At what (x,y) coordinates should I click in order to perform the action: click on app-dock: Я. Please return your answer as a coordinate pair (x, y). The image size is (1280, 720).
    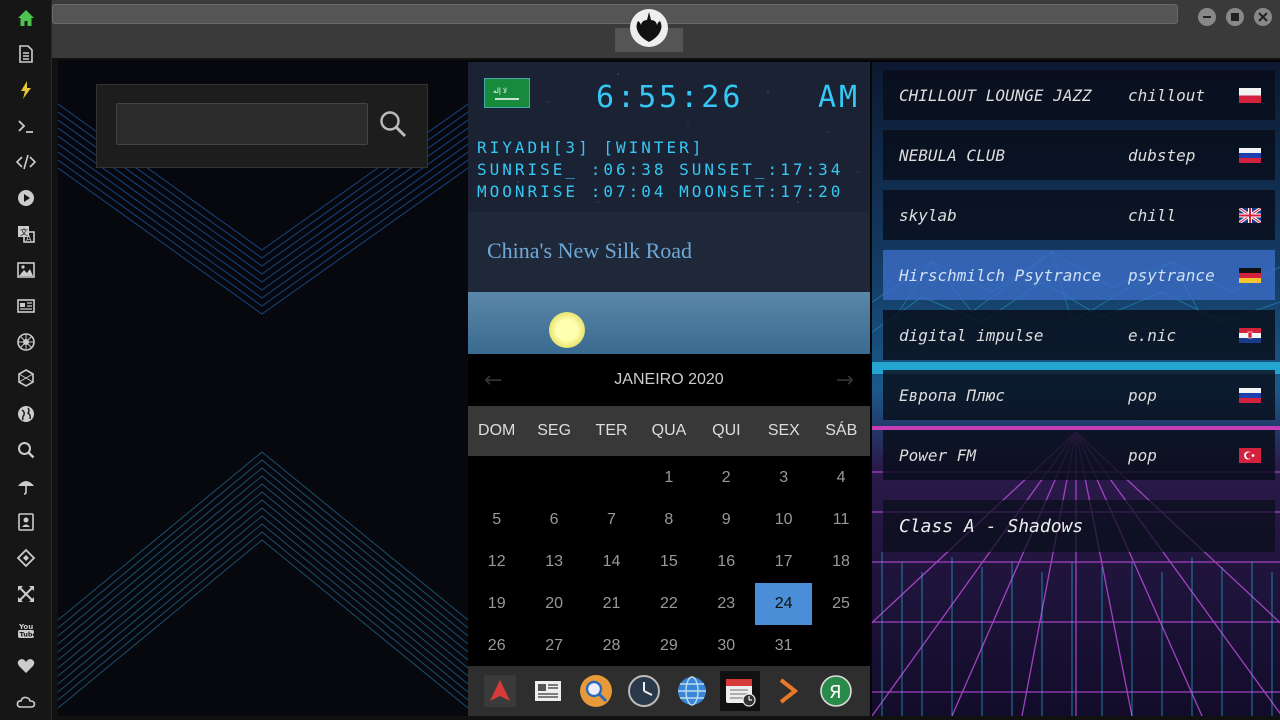
    Looking at the image, I should click on (669, 691).